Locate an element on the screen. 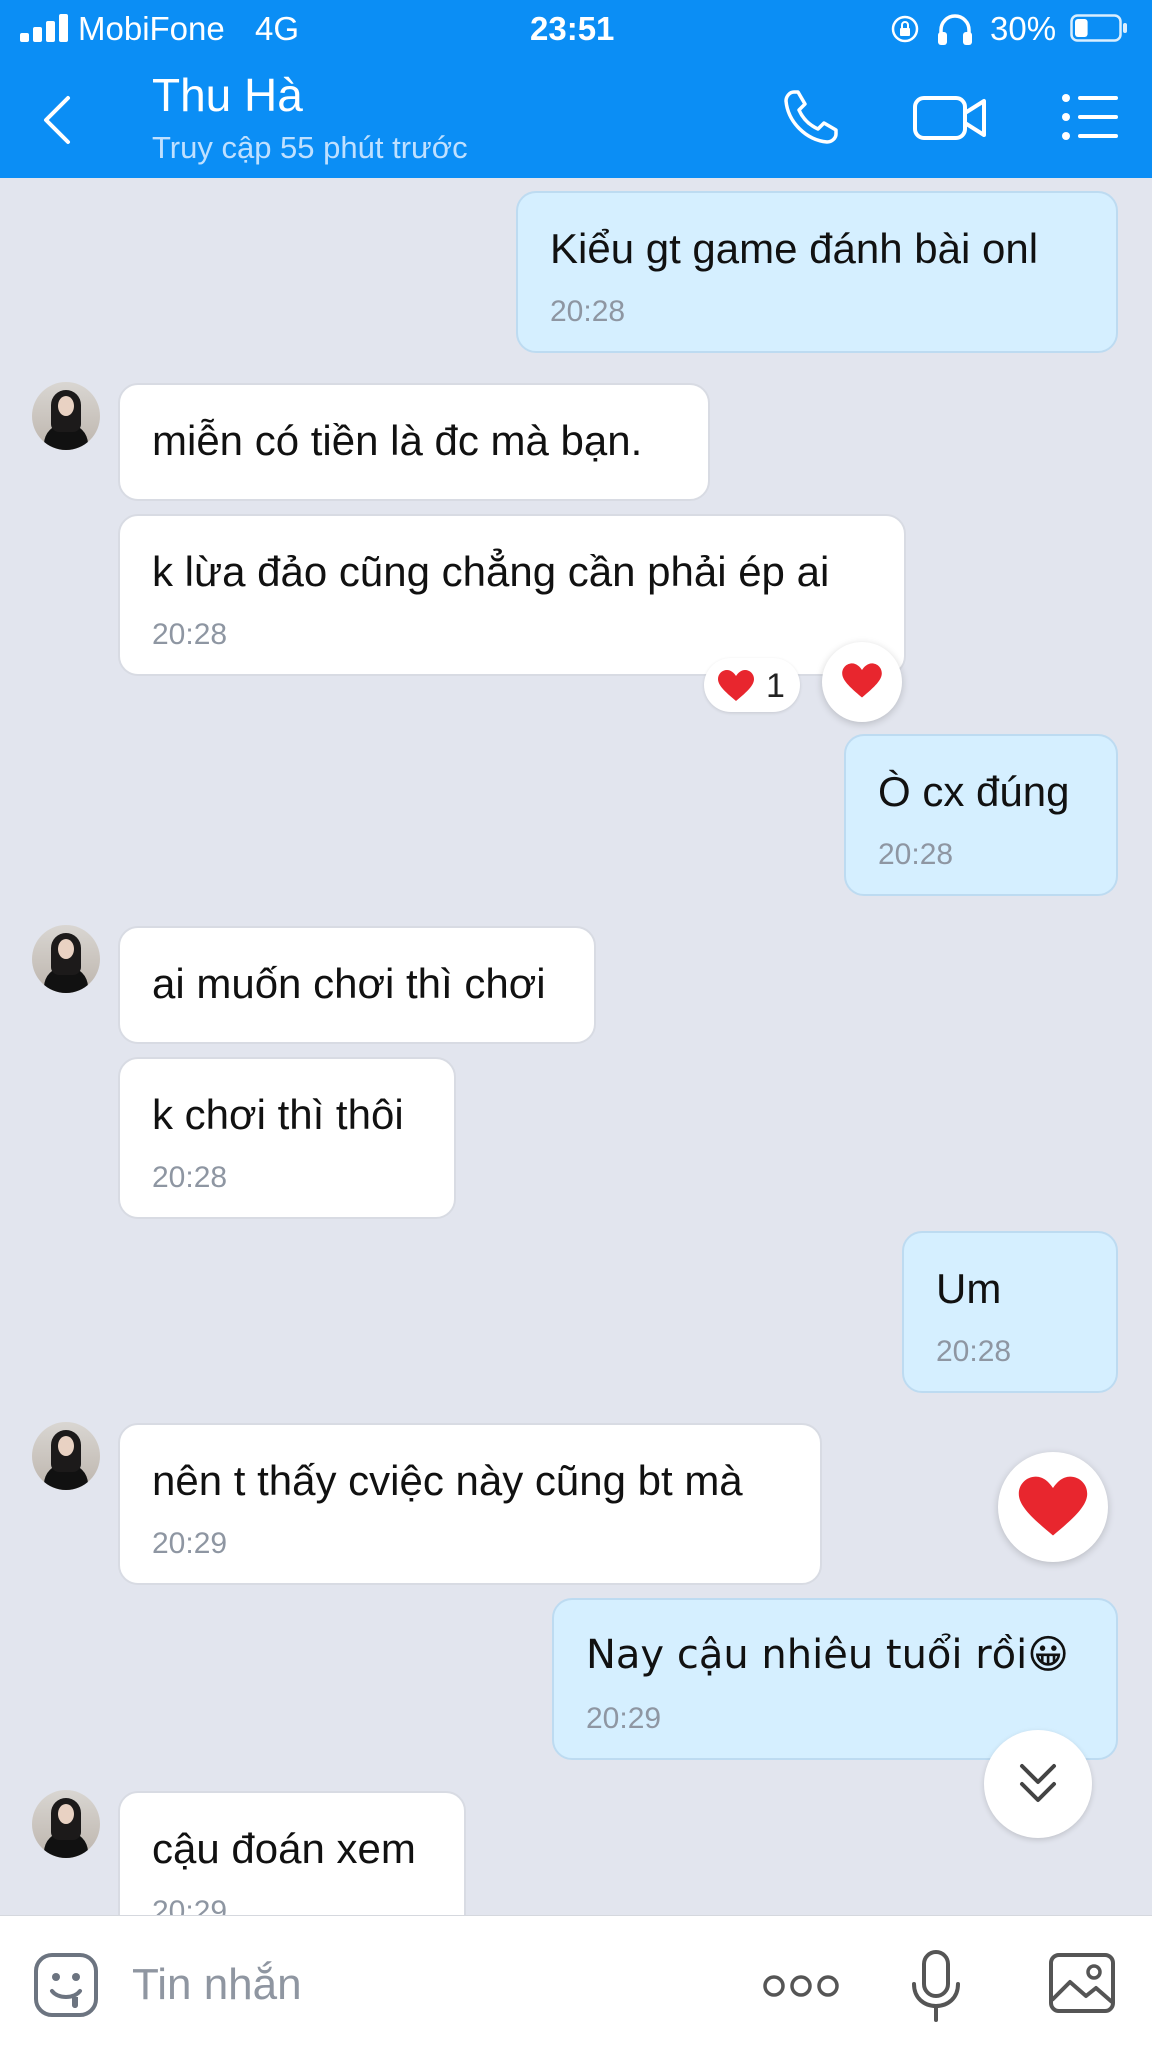 The image size is (1152, 2049). image-icon is located at coordinates (1082, 1983).